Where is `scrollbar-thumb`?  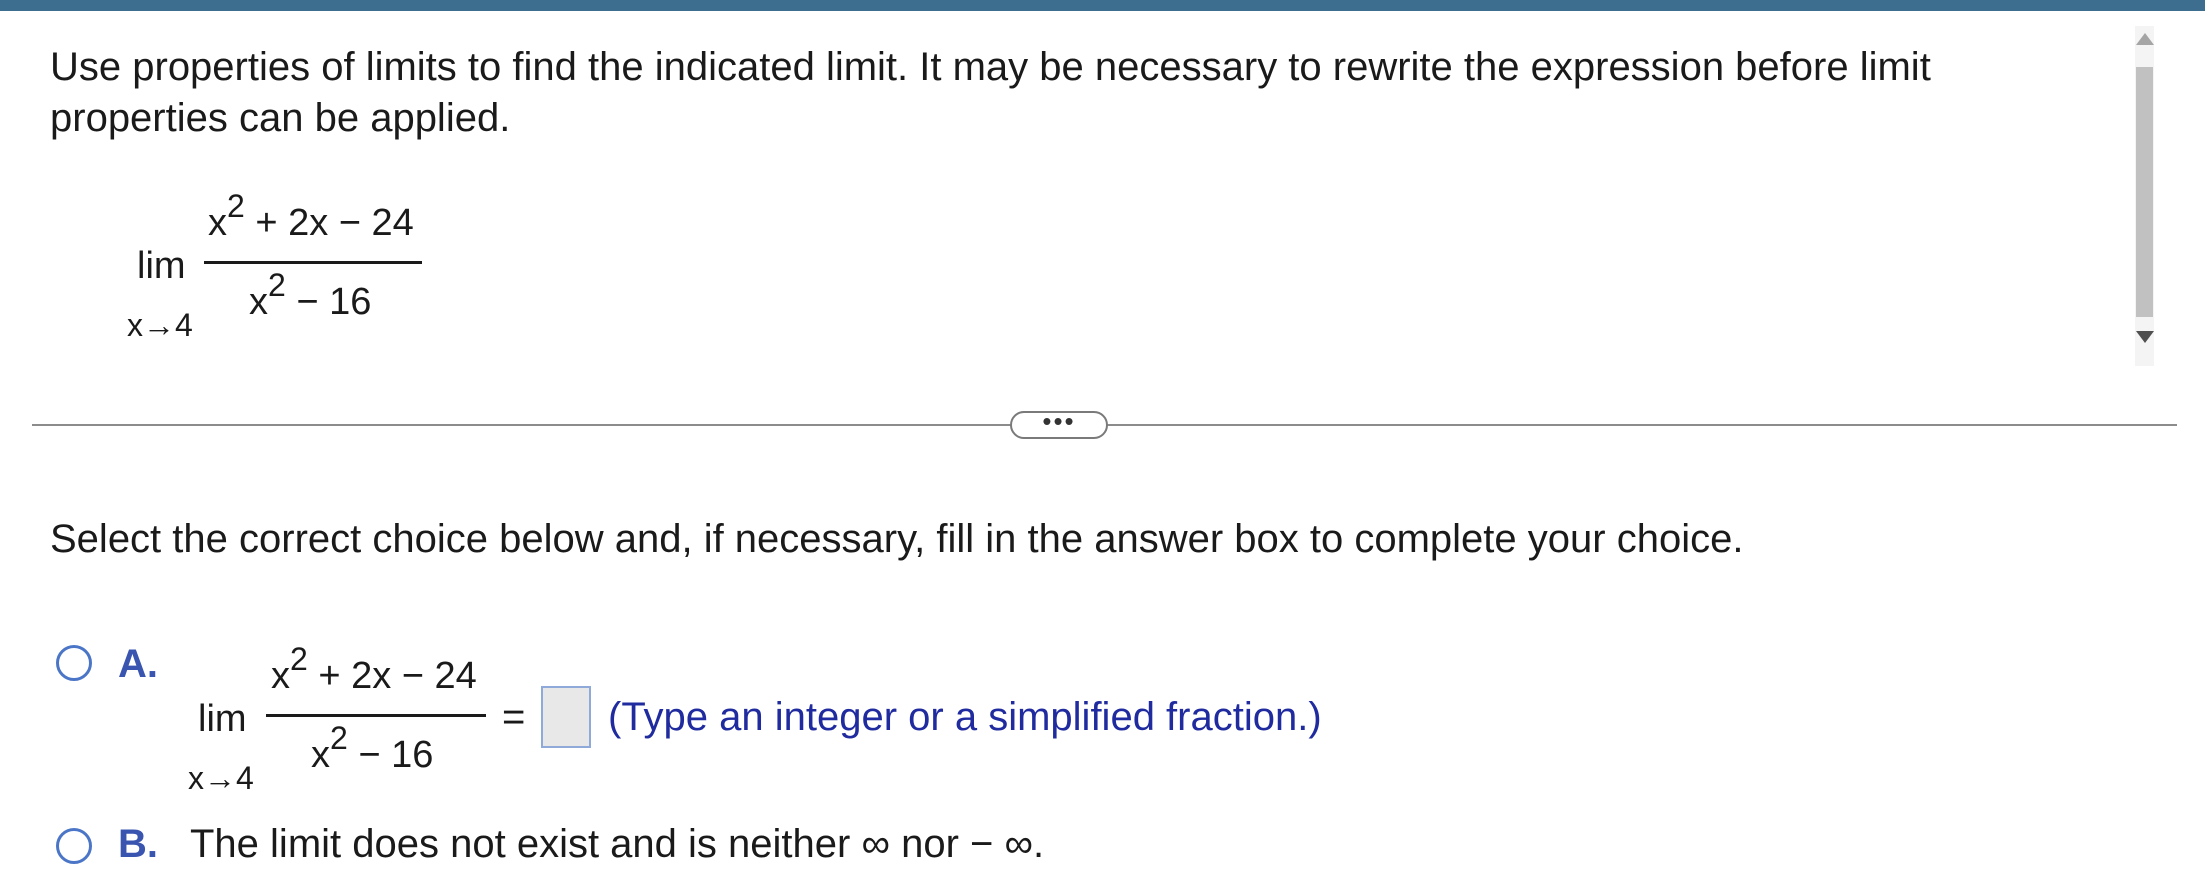
scrollbar-thumb is located at coordinates (2144, 192).